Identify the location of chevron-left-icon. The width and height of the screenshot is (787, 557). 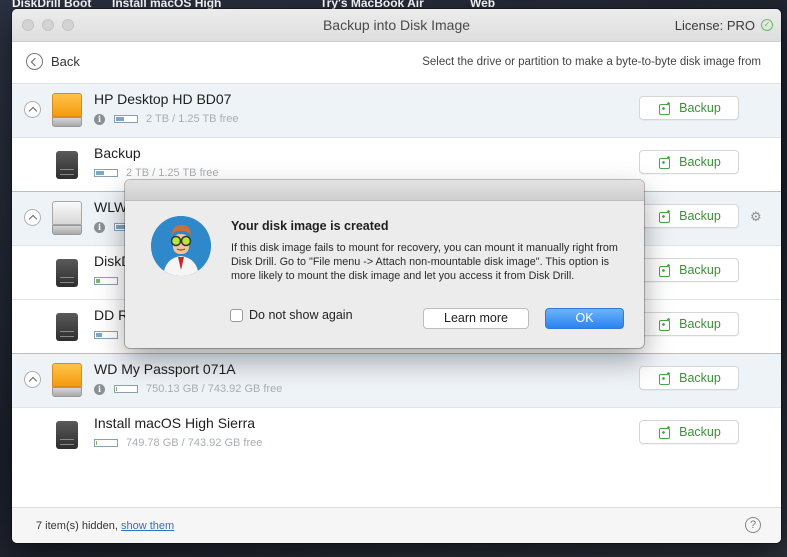
(34, 61).